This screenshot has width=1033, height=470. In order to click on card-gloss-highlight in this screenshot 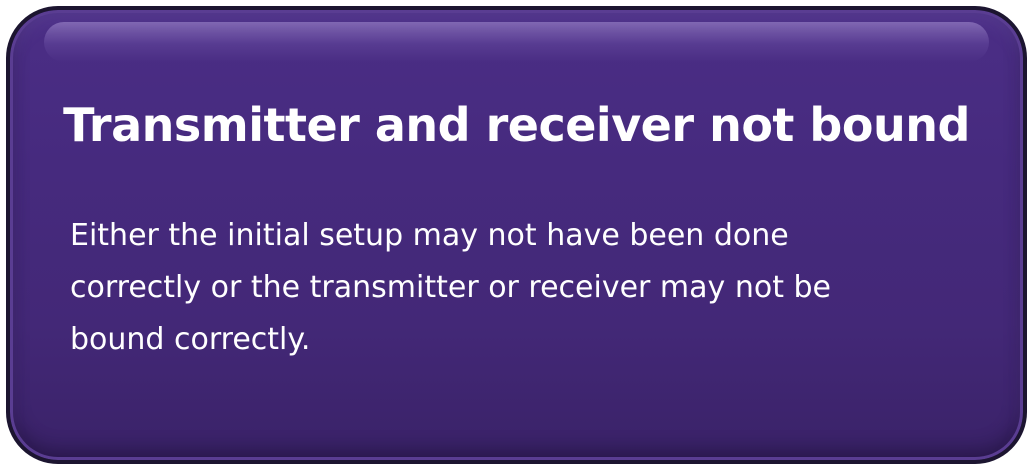, I will do `click(516, 42)`.